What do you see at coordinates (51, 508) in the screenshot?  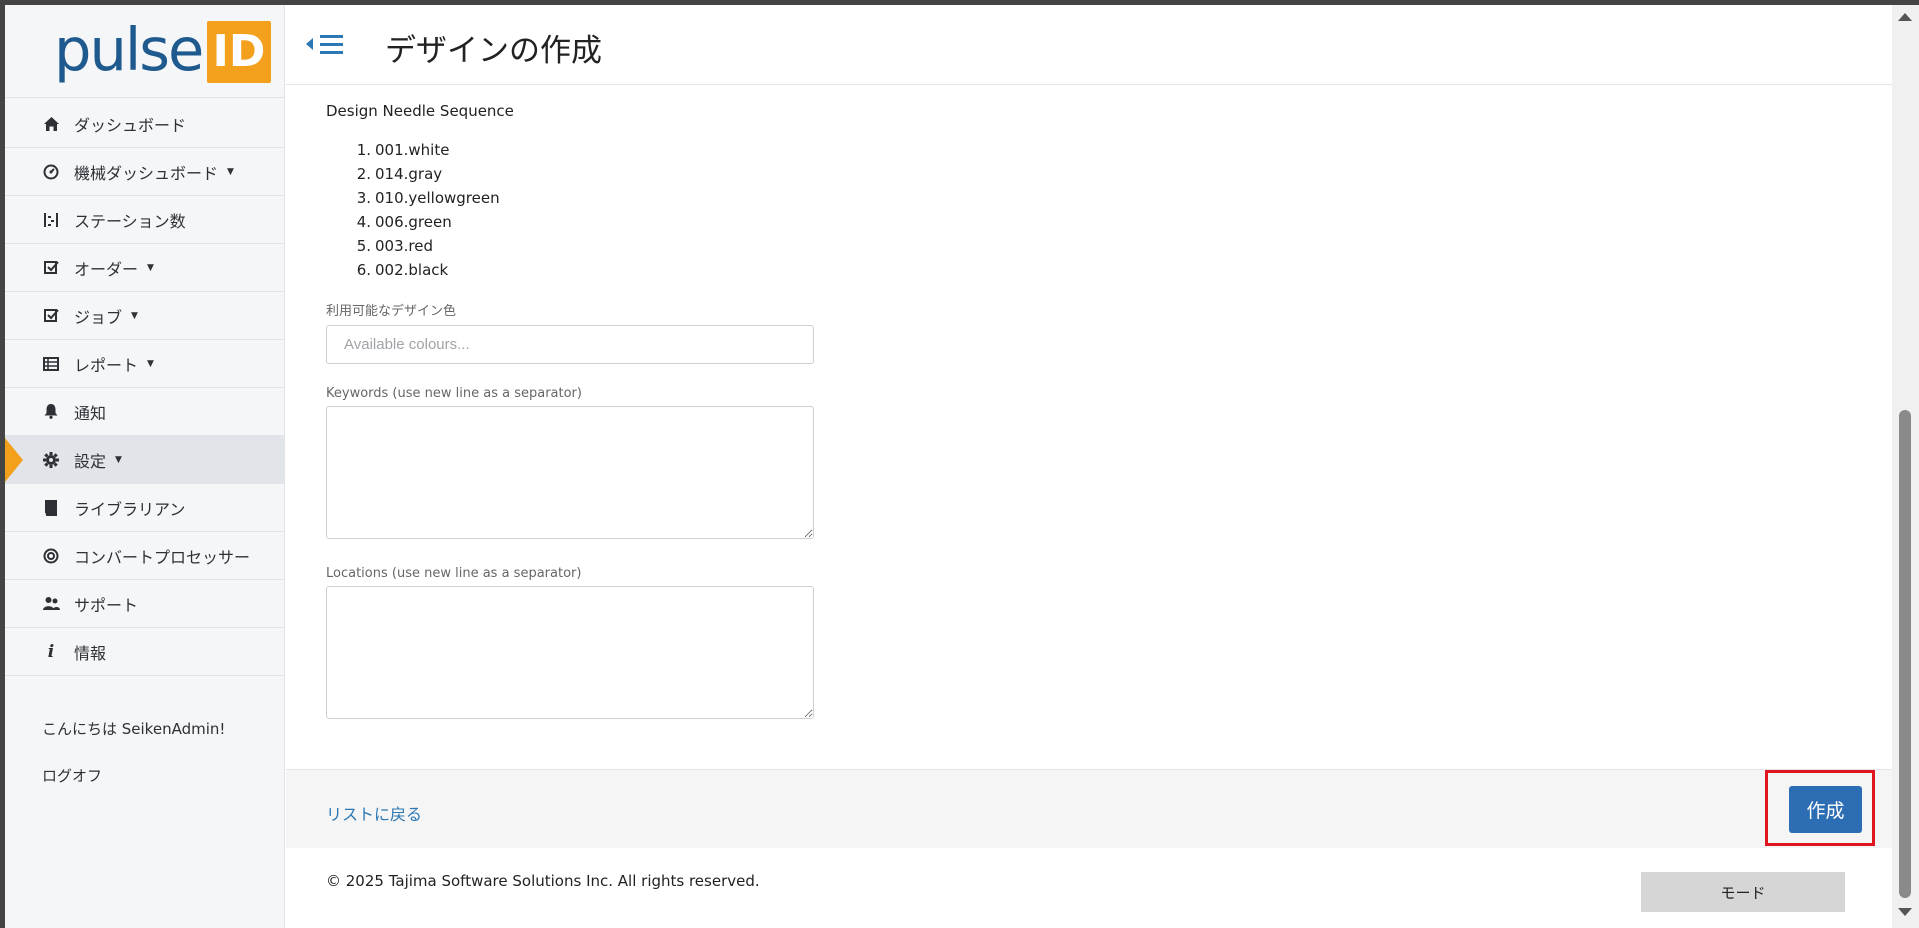 I see `book-icon` at bounding box center [51, 508].